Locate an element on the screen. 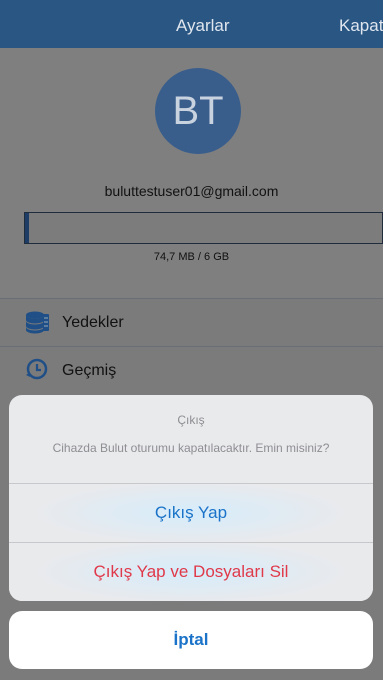 The image size is (383, 680). storage-progress-fill is located at coordinates (27, 228).